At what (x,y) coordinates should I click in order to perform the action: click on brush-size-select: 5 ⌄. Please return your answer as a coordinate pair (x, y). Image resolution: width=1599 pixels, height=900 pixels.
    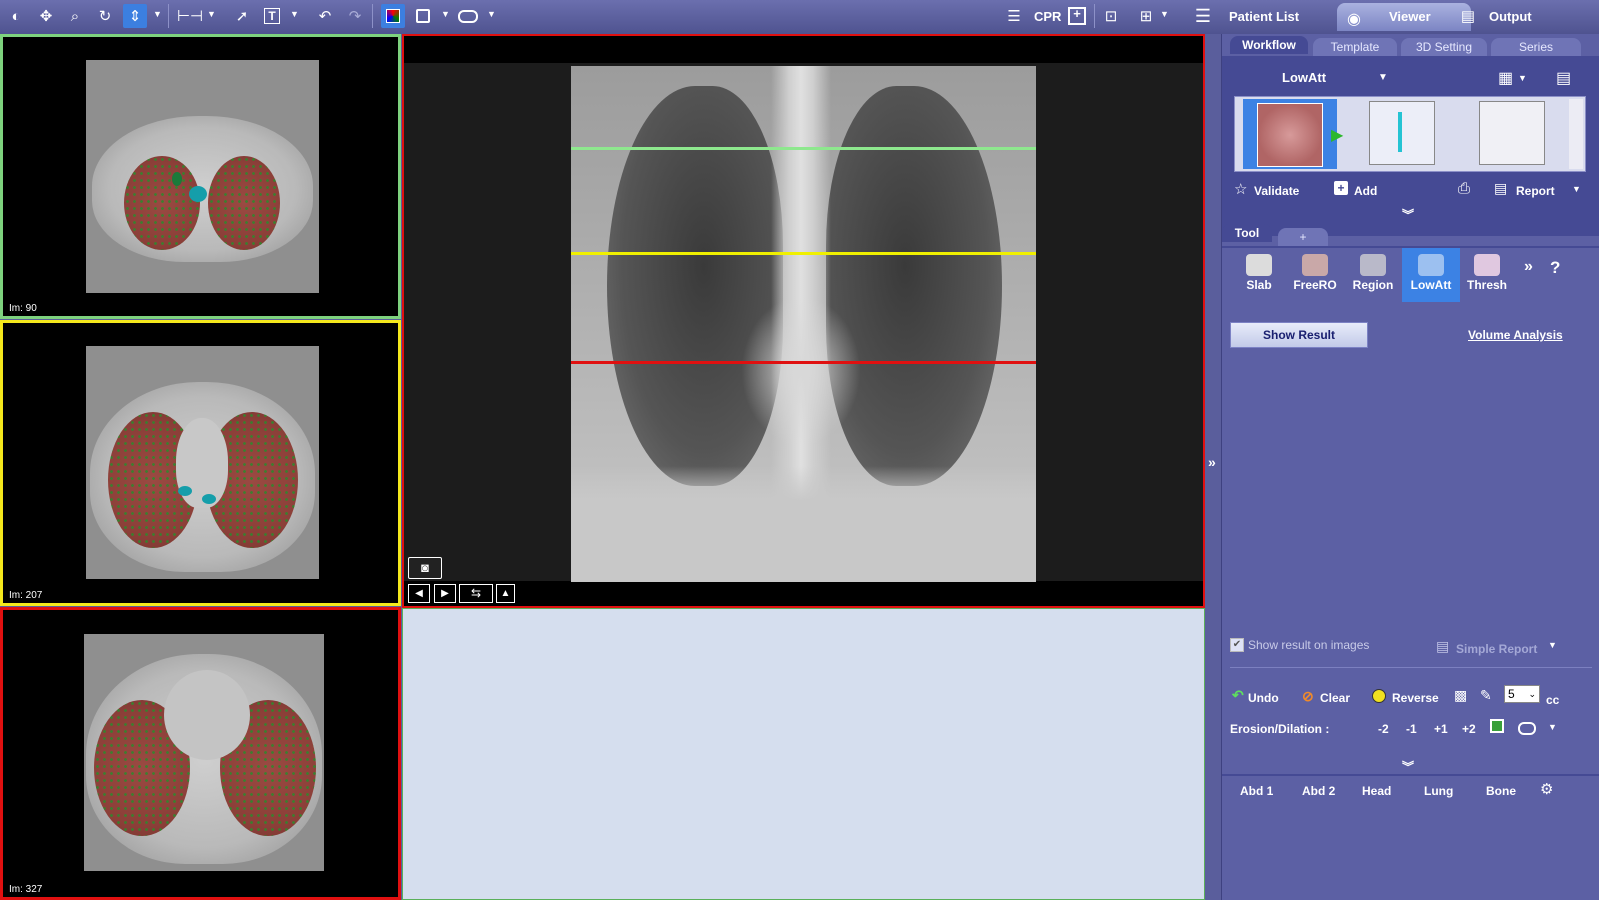
    Looking at the image, I should click on (1522, 694).